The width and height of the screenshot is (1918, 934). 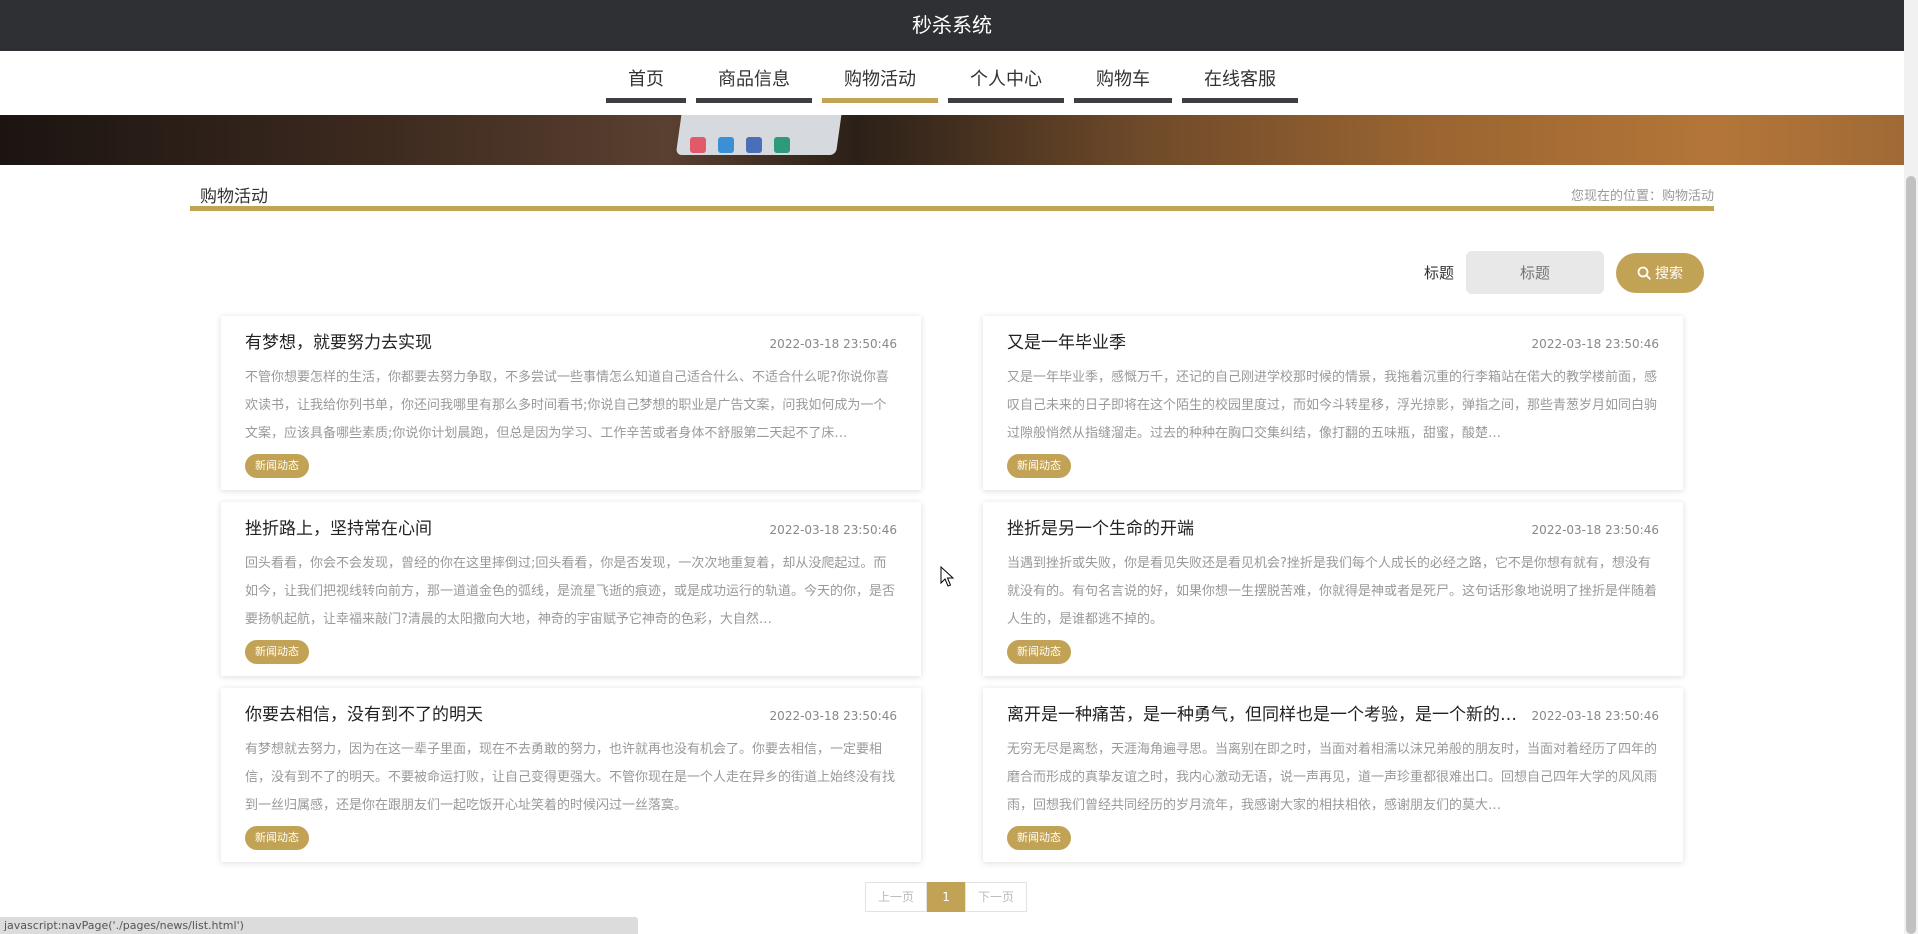 I want to click on article-title: 又是一年毕业季, so click(x=1066, y=340).